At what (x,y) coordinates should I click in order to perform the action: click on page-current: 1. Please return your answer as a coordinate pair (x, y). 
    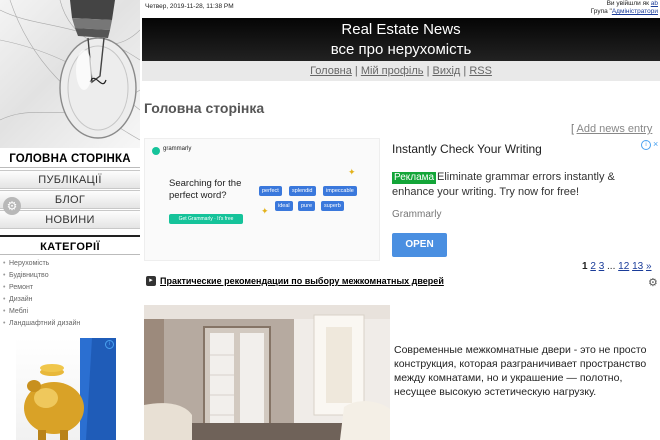
    Looking at the image, I should click on (585, 266).